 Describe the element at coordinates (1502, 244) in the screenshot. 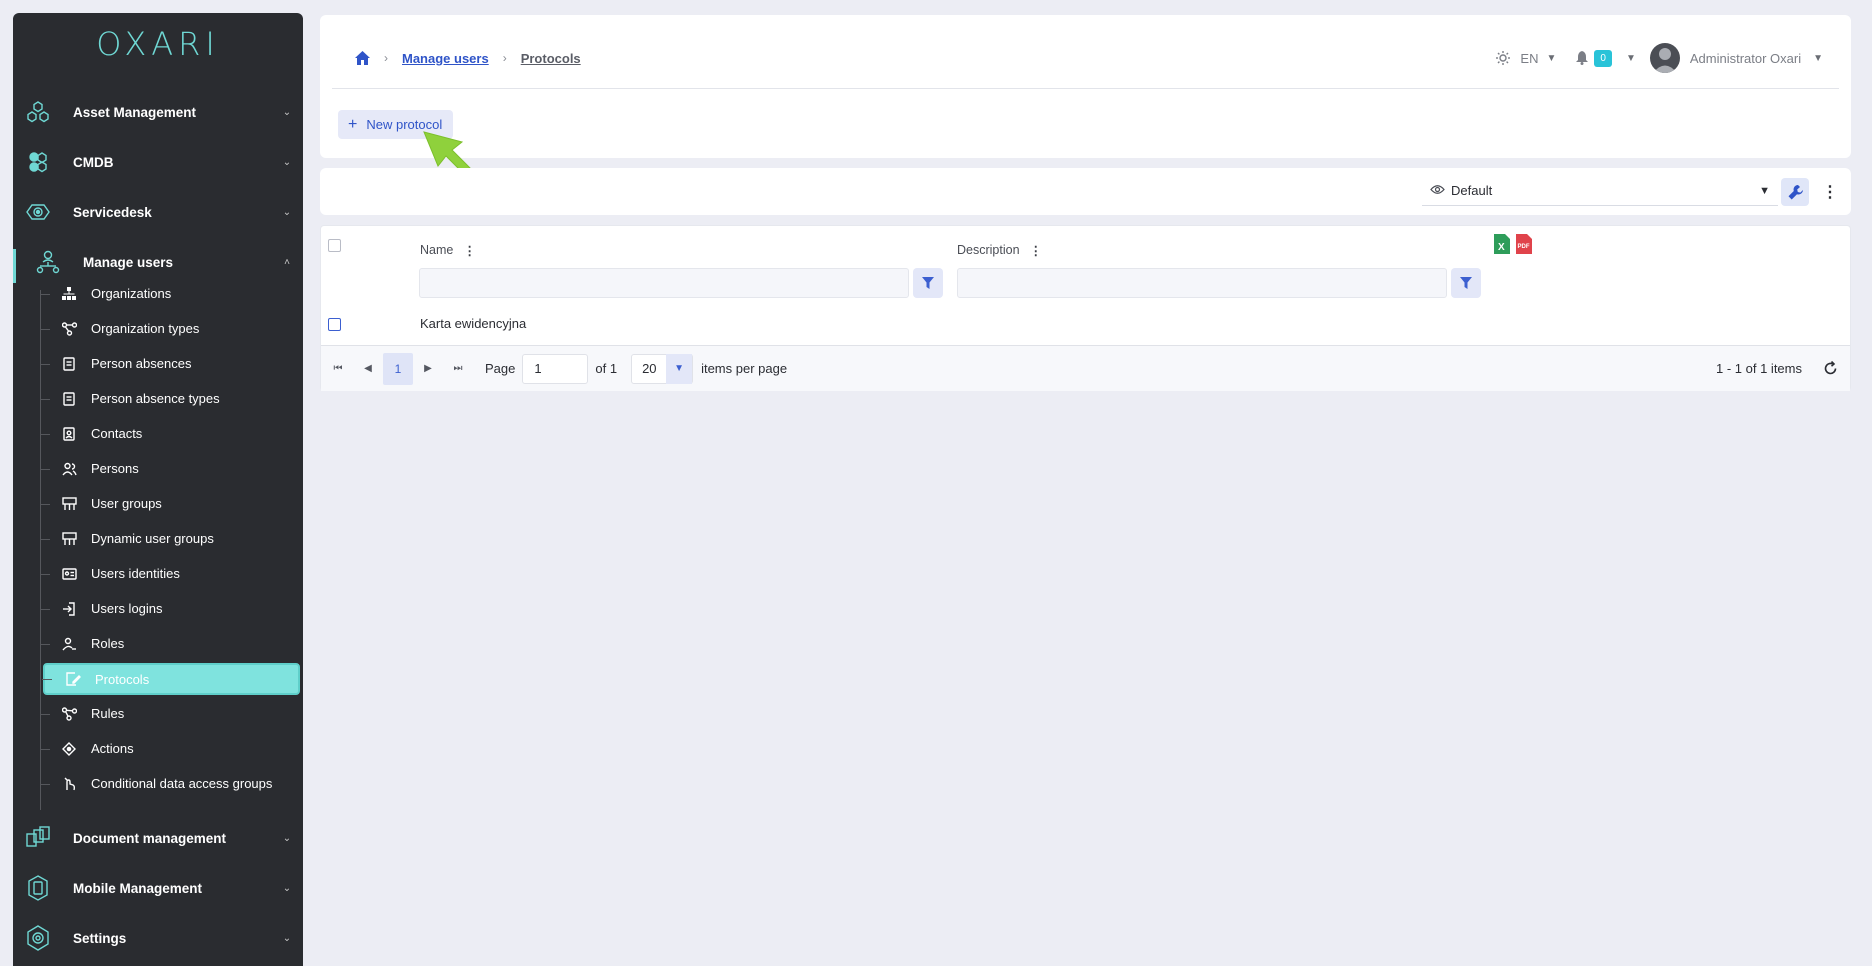

I see `excel-icon: X` at that location.